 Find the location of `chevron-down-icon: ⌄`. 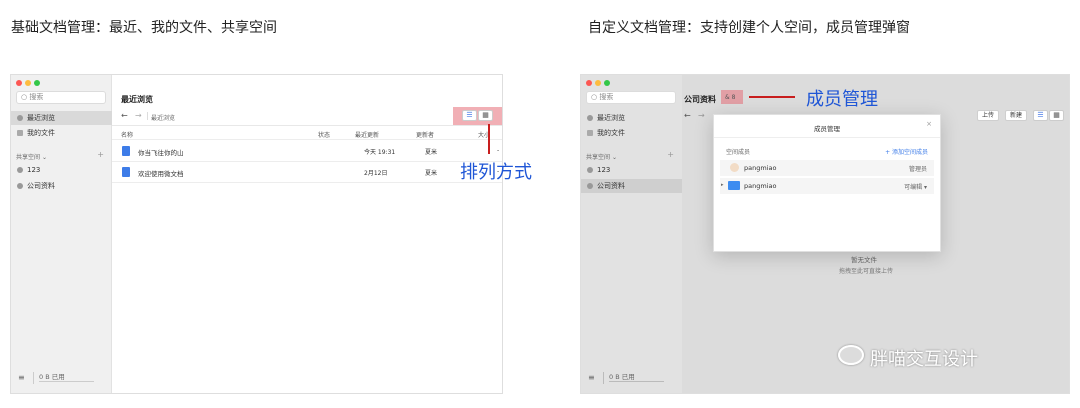

chevron-down-icon: ⌄ is located at coordinates (614, 157).